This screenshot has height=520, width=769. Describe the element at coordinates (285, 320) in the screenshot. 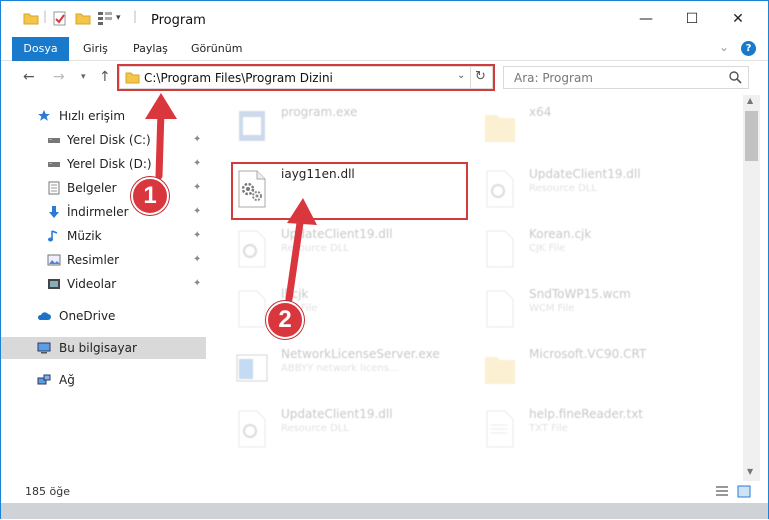

I see `callout-step-2: 2` at that location.